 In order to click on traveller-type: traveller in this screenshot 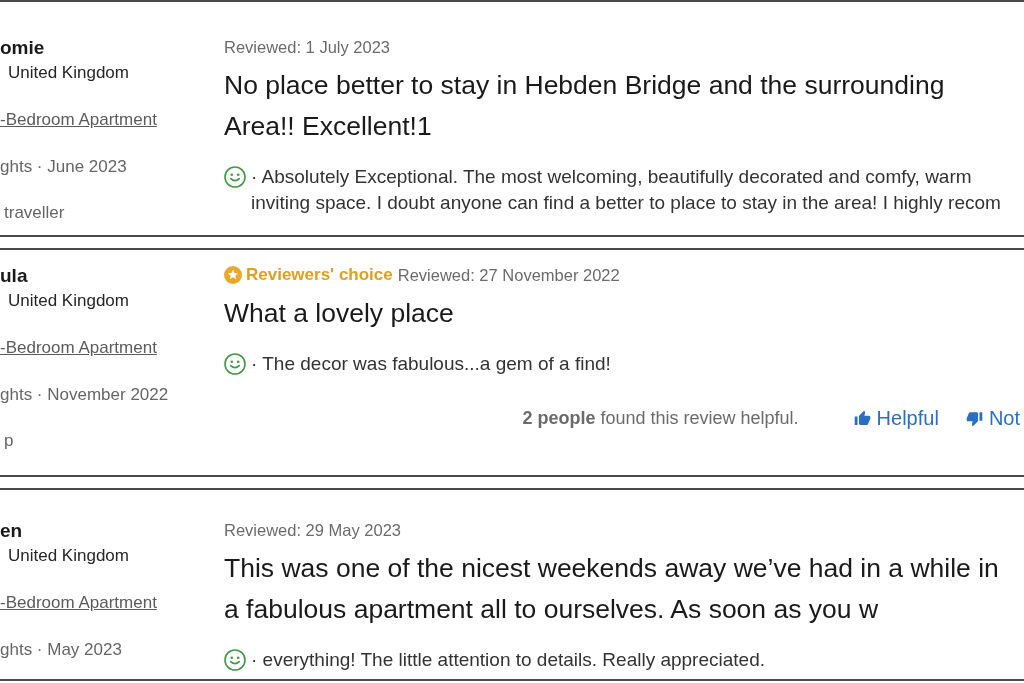, I will do `click(34, 213)`.